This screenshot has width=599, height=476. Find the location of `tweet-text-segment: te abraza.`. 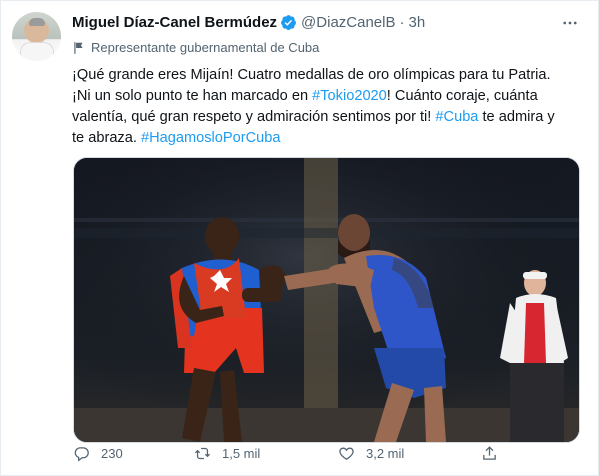

tweet-text-segment: te abraza. is located at coordinates (106, 138).